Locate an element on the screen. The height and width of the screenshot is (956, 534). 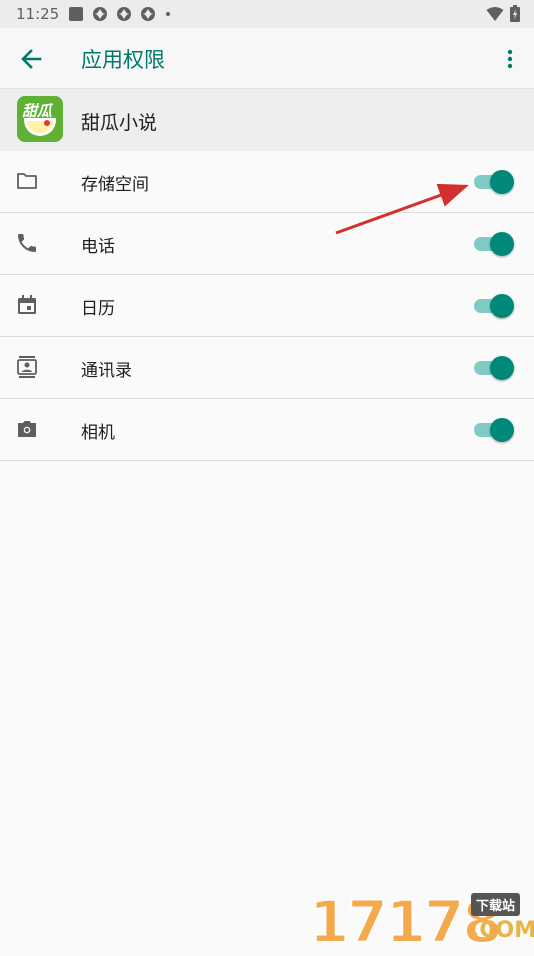
app-icon: 甜瓜 is located at coordinates (40, 119).